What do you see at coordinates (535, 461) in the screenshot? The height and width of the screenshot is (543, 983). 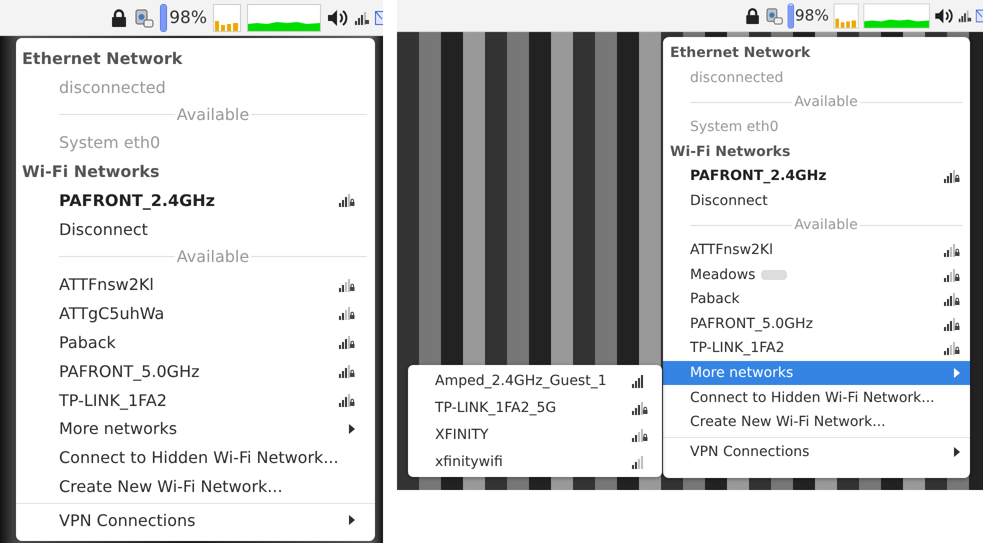 I see `network-item: xfinitywifi` at bounding box center [535, 461].